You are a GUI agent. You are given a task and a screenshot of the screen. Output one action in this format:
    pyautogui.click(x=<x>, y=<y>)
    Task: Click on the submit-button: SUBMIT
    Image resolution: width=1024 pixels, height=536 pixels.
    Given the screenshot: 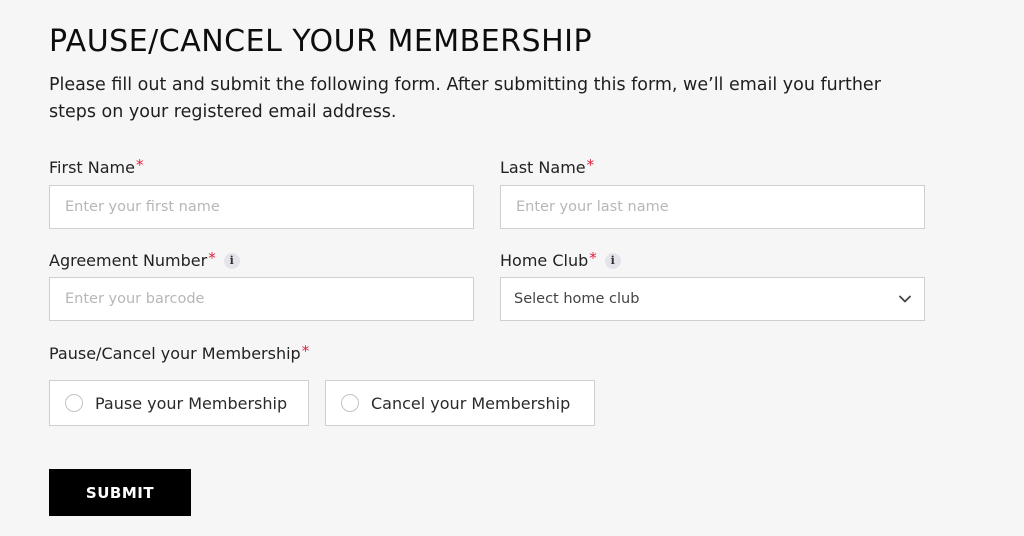 What is the action you would take?
    pyautogui.click(x=120, y=492)
    